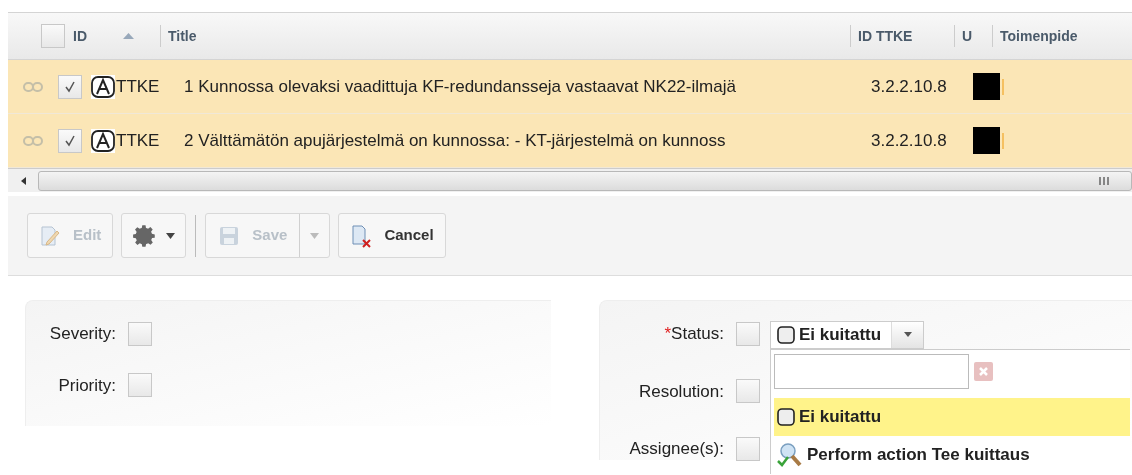 This screenshot has width=1132, height=475. What do you see at coordinates (50, 235) in the screenshot?
I see `edit-icon` at bounding box center [50, 235].